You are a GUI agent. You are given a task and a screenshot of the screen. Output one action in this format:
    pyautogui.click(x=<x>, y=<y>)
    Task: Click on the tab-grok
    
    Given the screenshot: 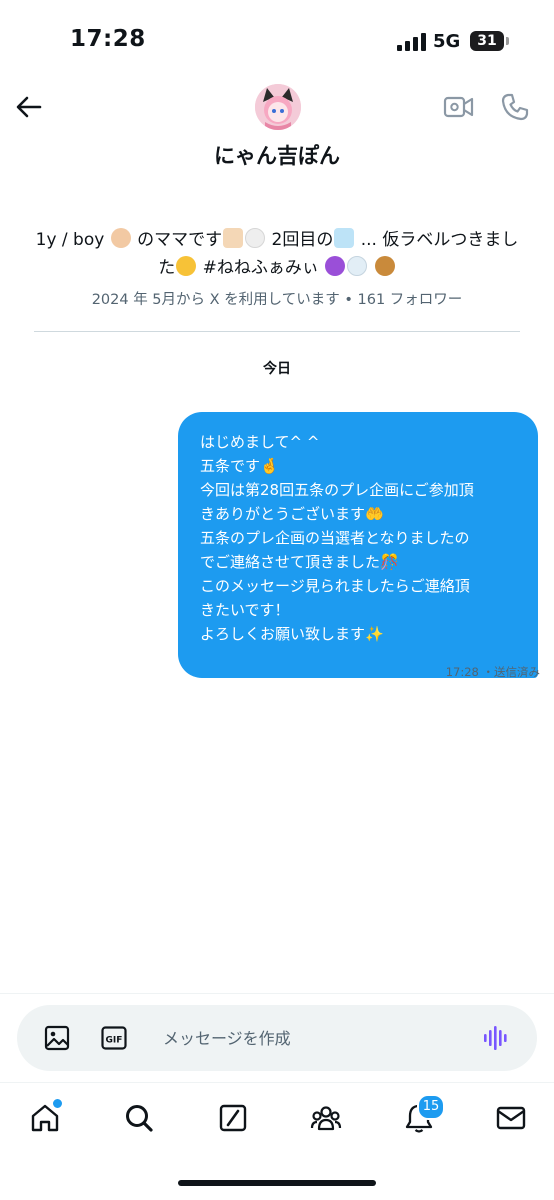 What is the action you would take?
    pyautogui.click(x=233, y=1118)
    